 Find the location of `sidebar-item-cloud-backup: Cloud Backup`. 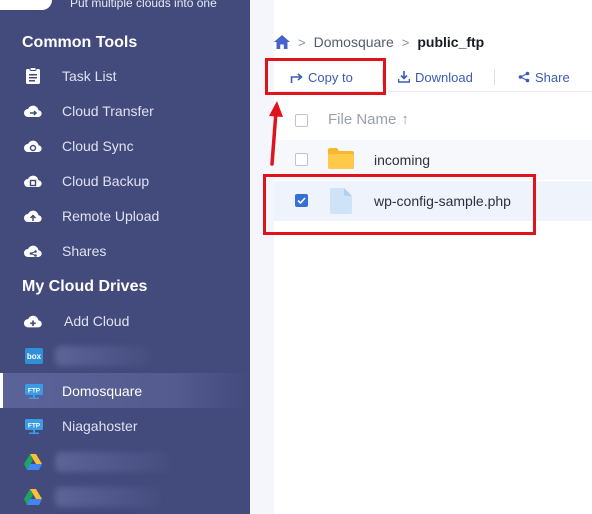

sidebar-item-cloud-backup: Cloud Backup is located at coordinates (125, 180).